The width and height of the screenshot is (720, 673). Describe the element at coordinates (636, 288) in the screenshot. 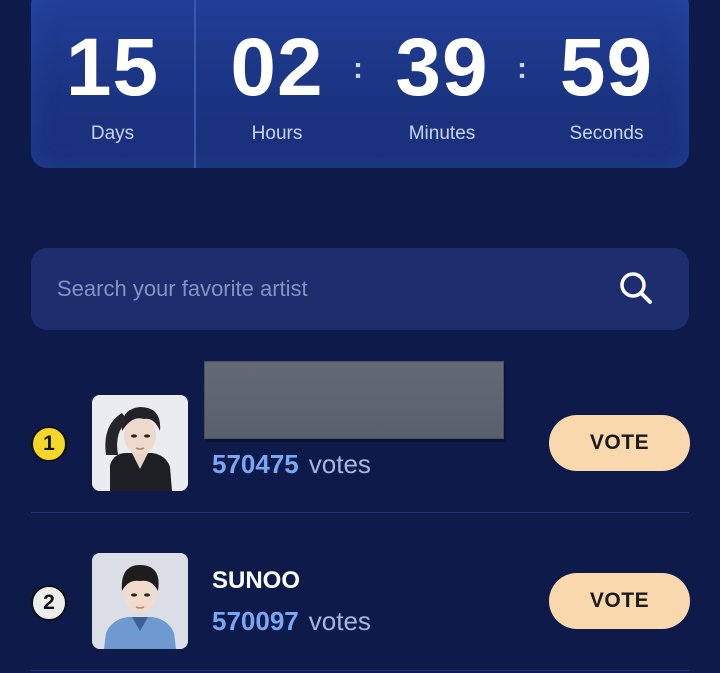

I see `search-icon` at that location.